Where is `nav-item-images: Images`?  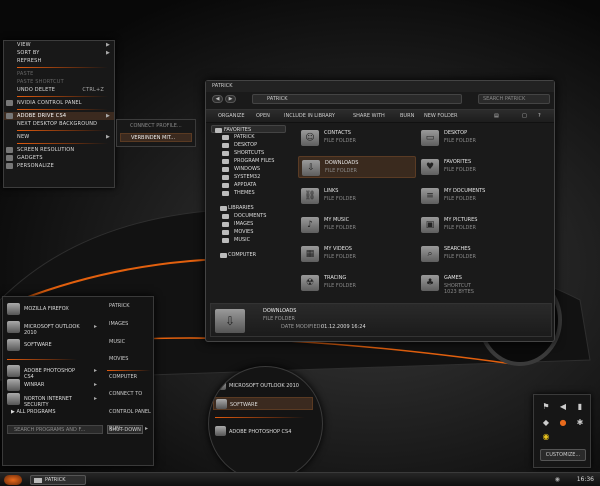 nav-item-images: Images is located at coordinates (247, 224).